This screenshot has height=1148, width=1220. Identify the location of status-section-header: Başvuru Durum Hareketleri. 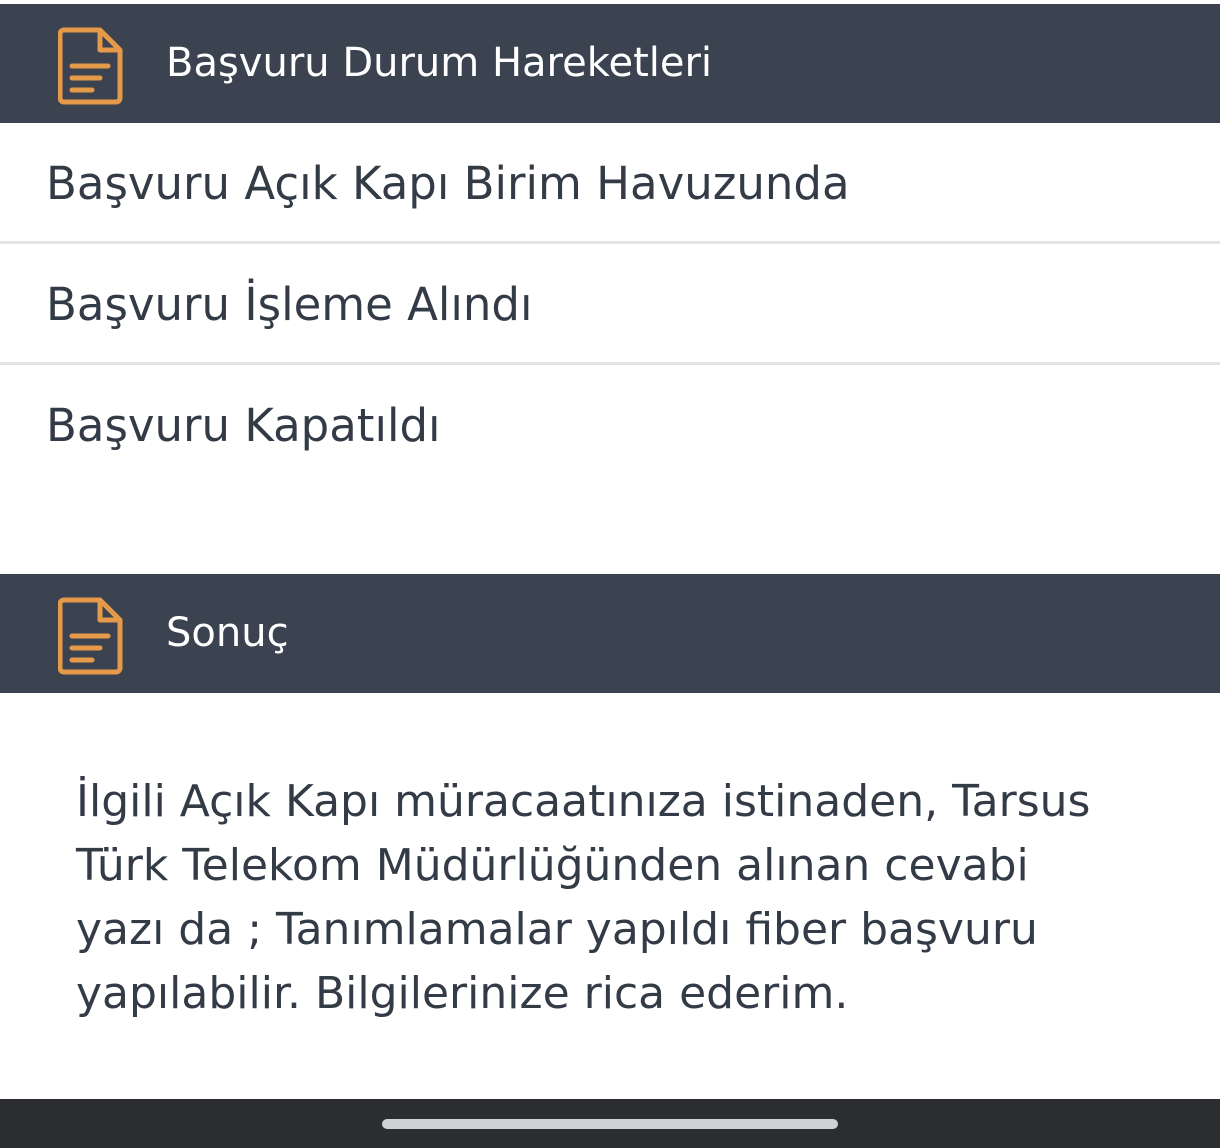
(610, 63).